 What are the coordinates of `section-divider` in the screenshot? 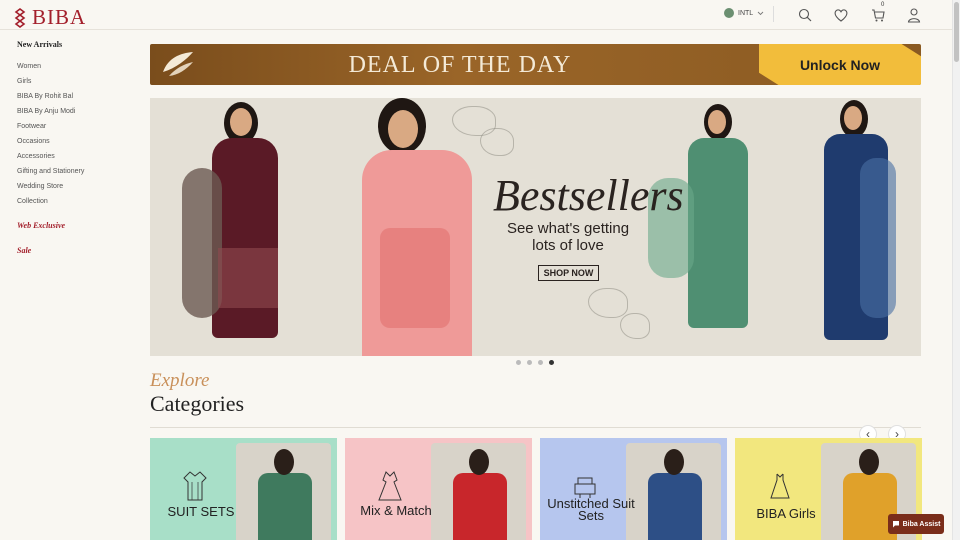 It's located at (535, 427).